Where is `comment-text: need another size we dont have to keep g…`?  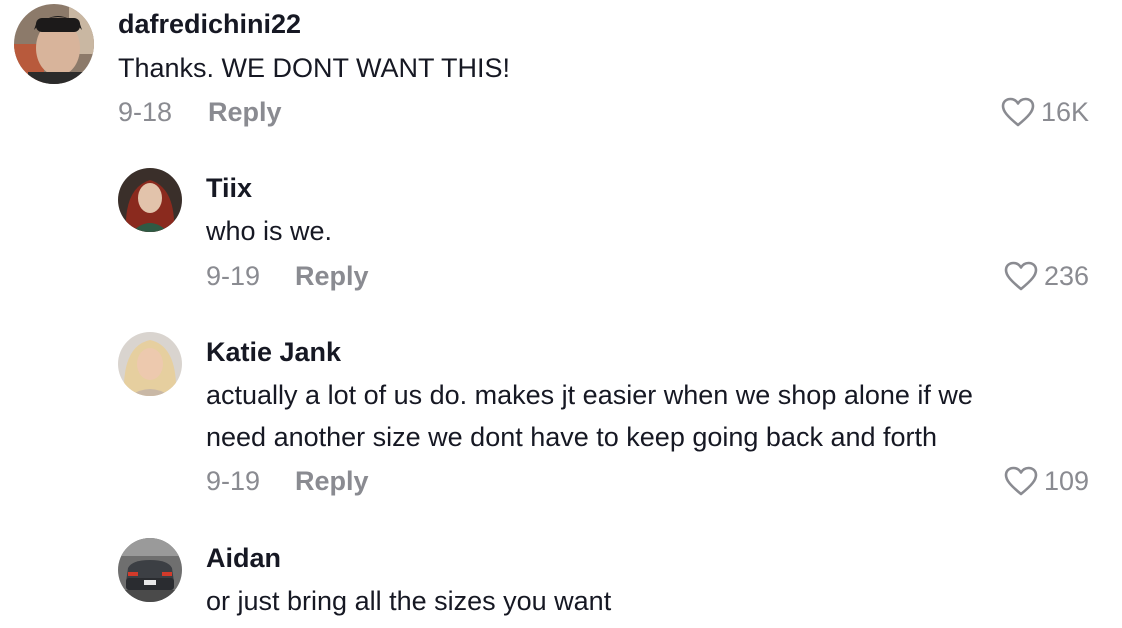
comment-text: need another size we dont have to keep g… is located at coordinates (572, 437).